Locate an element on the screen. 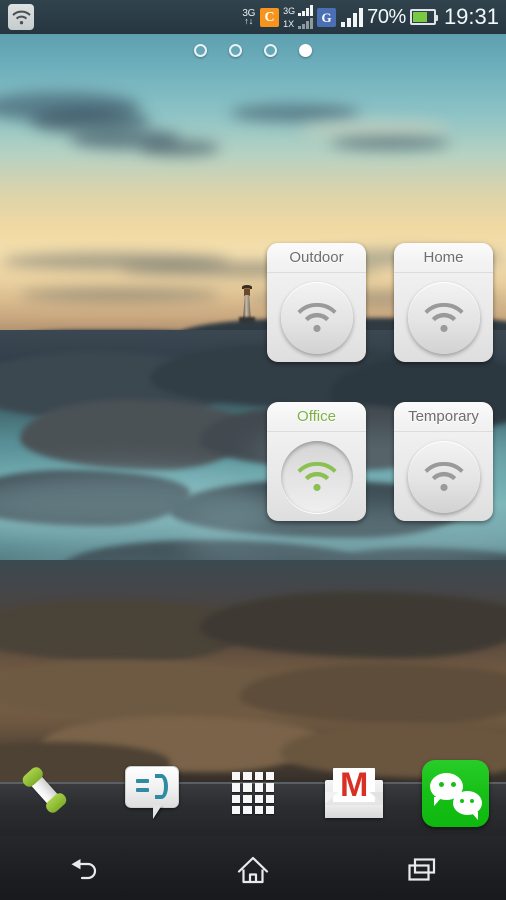 The image size is (506, 900). navigation-bar is located at coordinates (253, 870).